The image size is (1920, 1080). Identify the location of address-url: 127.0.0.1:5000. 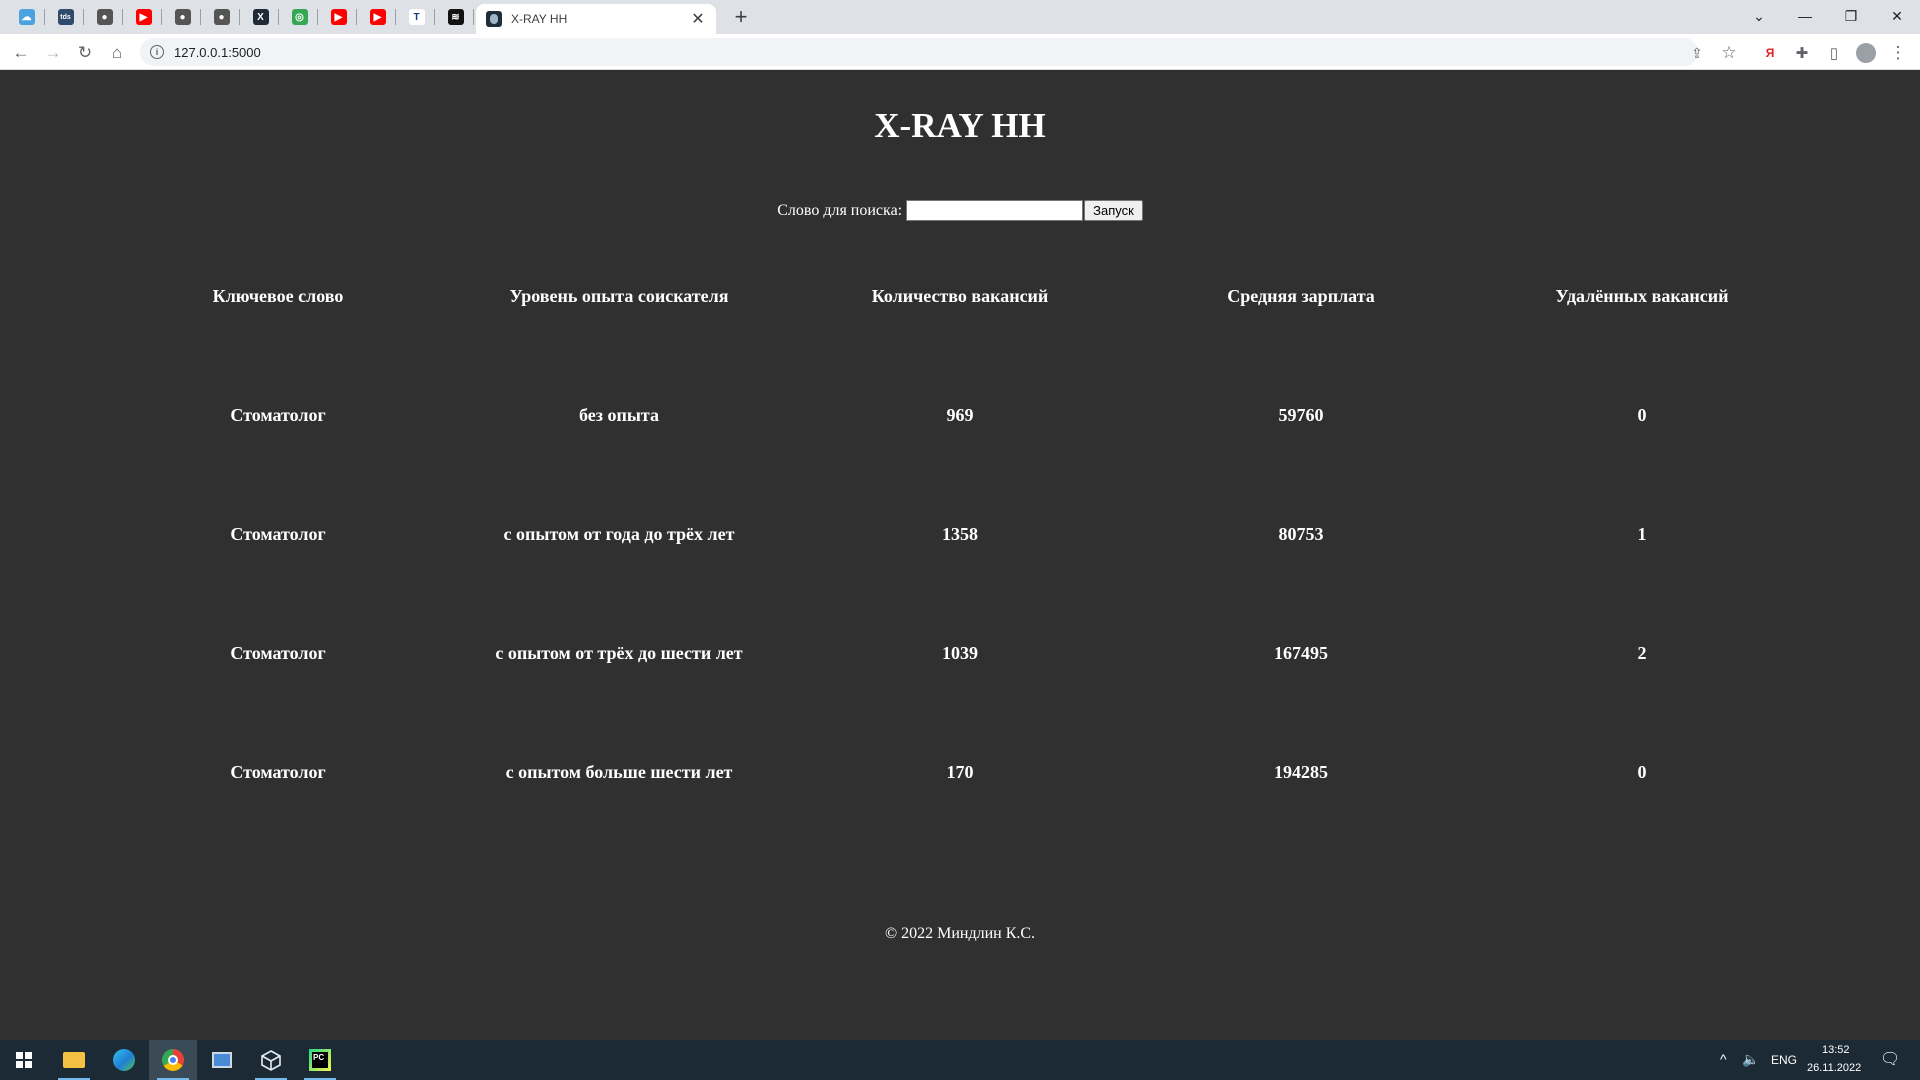
(217, 52).